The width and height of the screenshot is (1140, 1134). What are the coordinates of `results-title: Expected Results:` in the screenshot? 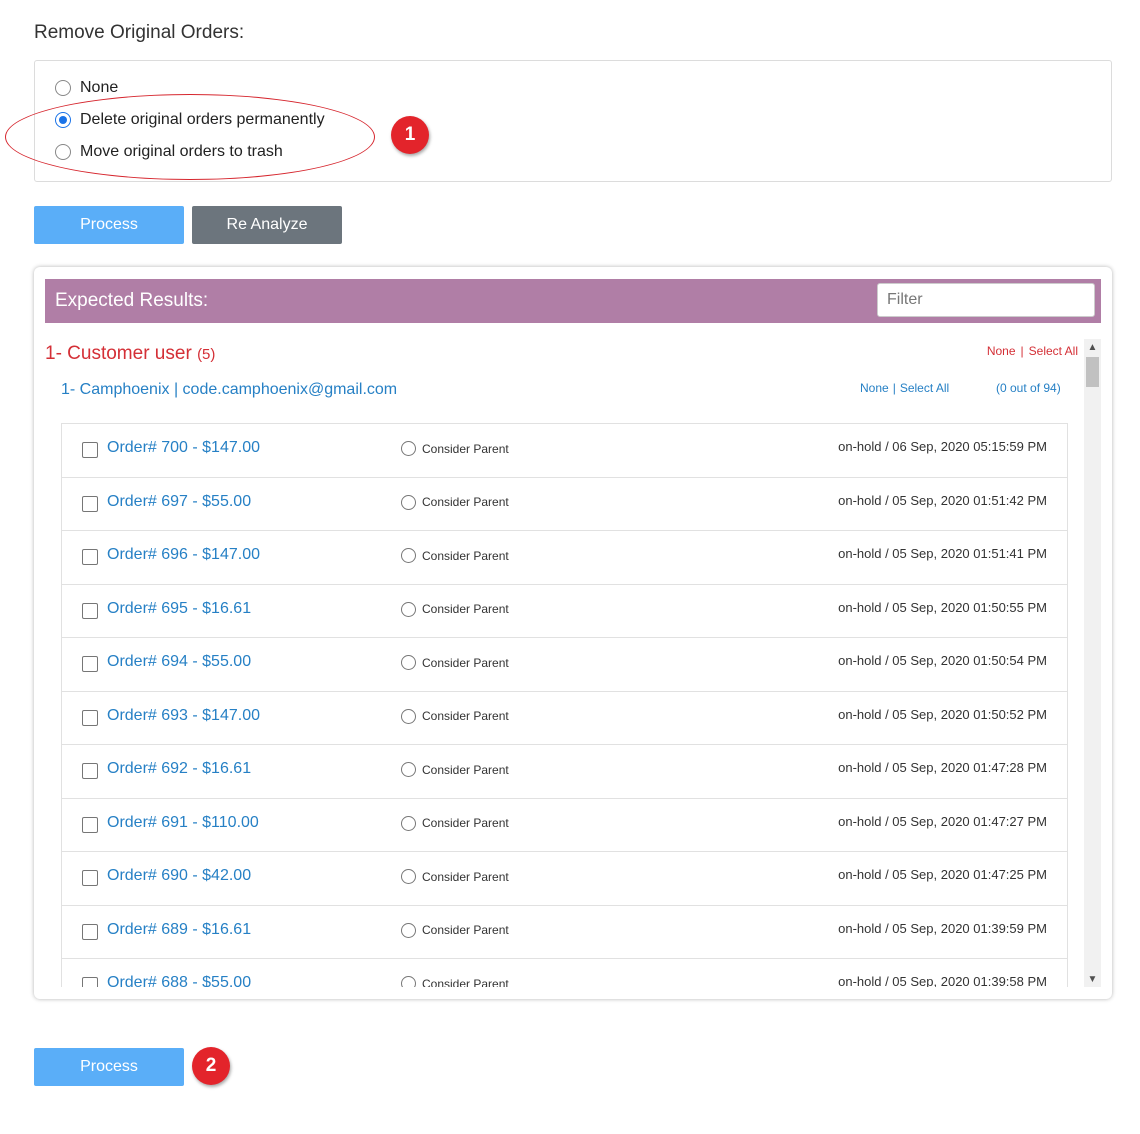 It's located at (132, 300).